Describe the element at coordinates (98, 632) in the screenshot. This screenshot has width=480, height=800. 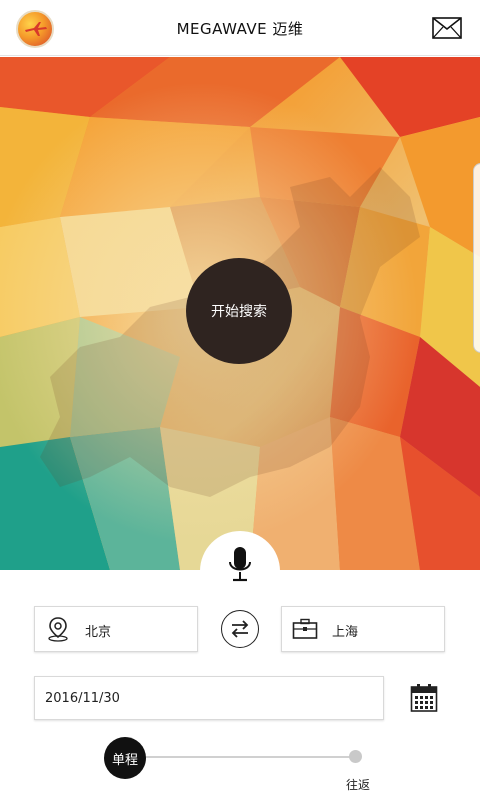
I see `departure-city-value: 北京` at that location.